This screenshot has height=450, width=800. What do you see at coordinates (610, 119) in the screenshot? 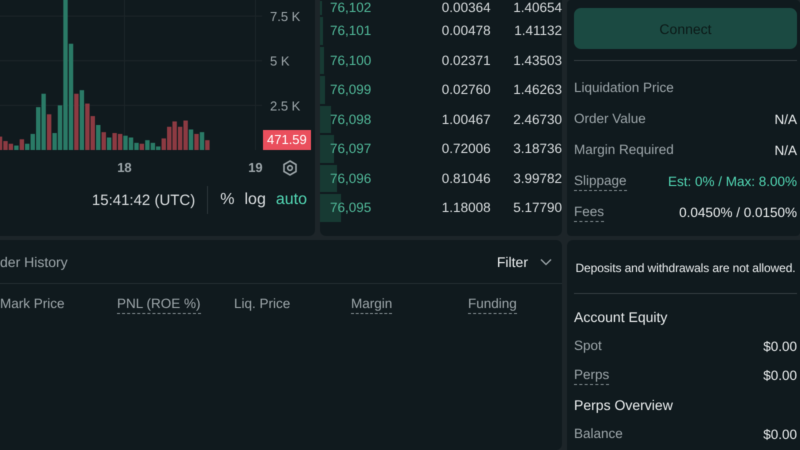
I see `field-label: Order Value` at bounding box center [610, 119].